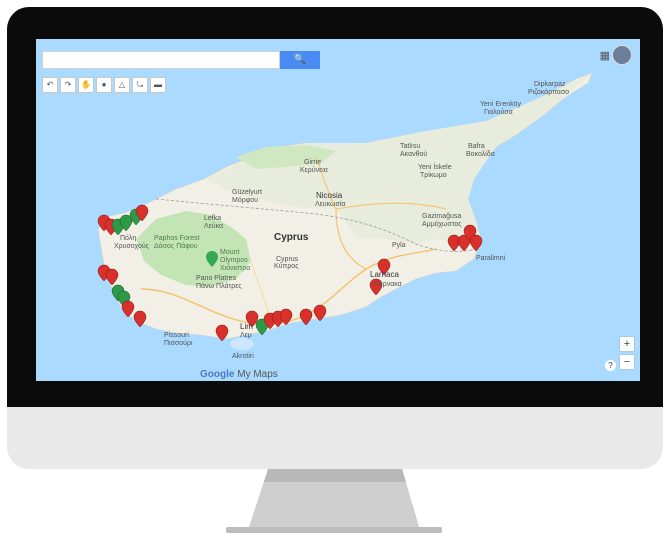 The width and height of the screenshot is (665, 538). Describe the element at coordinates (176, 246) in the screenshot. I see `label-paphos-forest-gr: Δάσος Πάφου` at that location.